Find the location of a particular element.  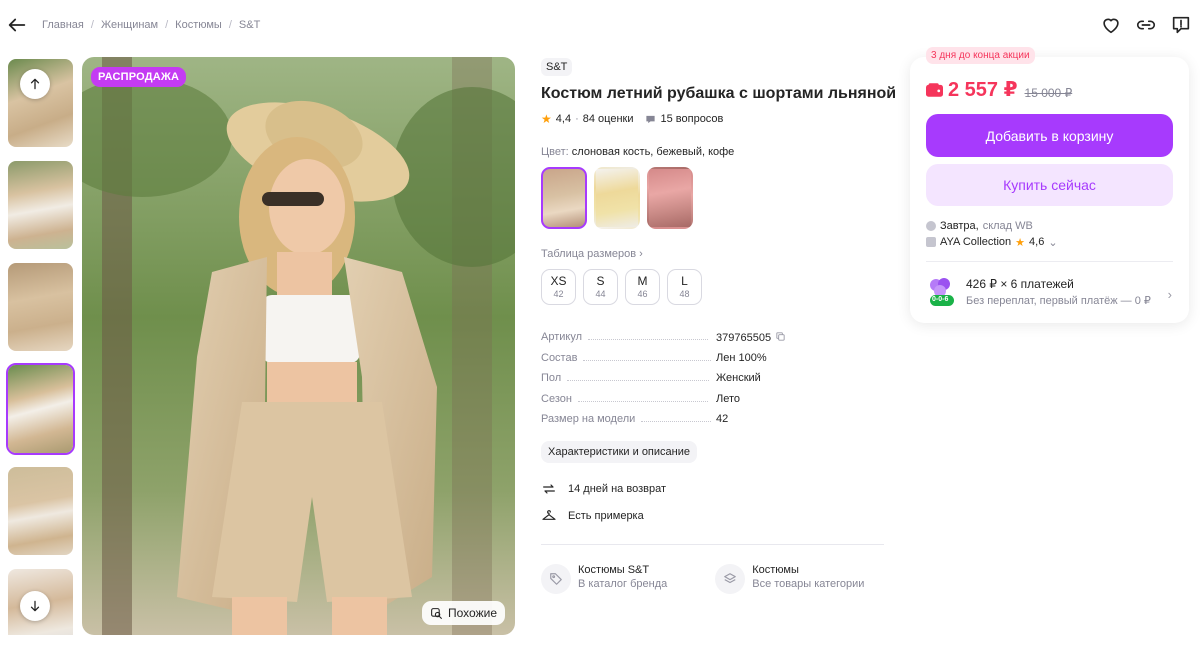

copy-icon is located at coordinates (780, 336).